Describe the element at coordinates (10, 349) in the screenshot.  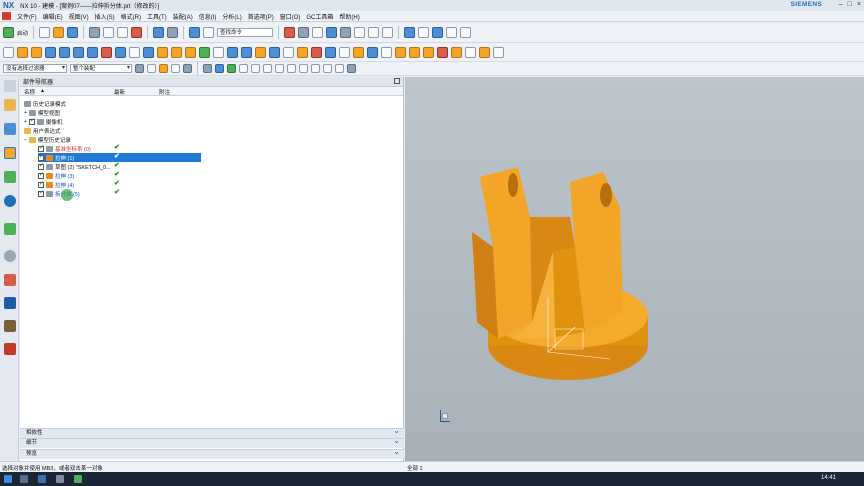
I see `roles-icon` at that location.